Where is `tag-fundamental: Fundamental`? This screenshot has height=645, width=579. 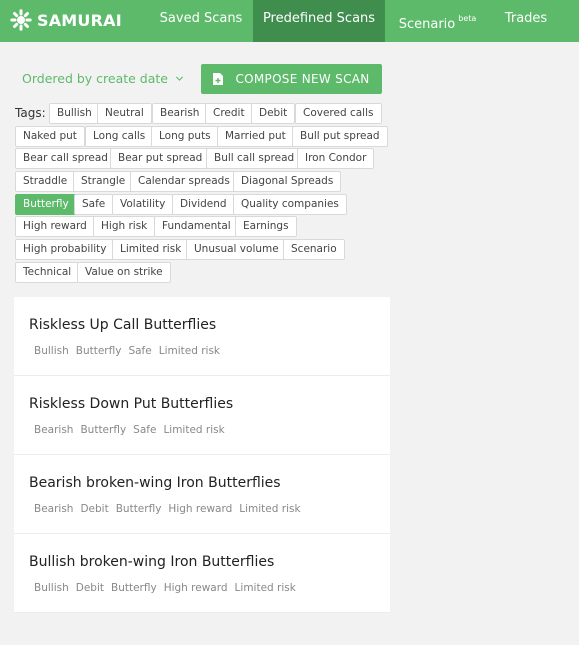 tag-fundamental: Fundamental is located at coordinates (196, 226).